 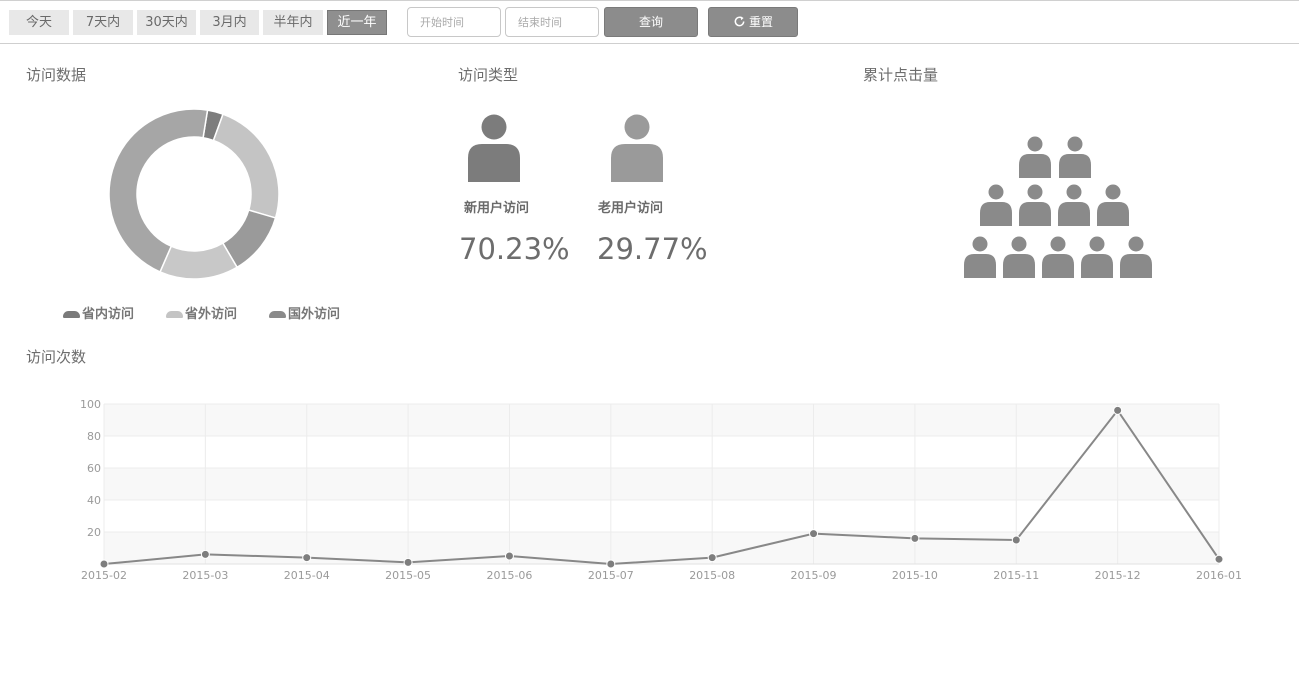 What do you see at coordinates (901, 75) in the screenshot?
I see `clicks-title: 累计点击量` at bounding box center [901, 75].